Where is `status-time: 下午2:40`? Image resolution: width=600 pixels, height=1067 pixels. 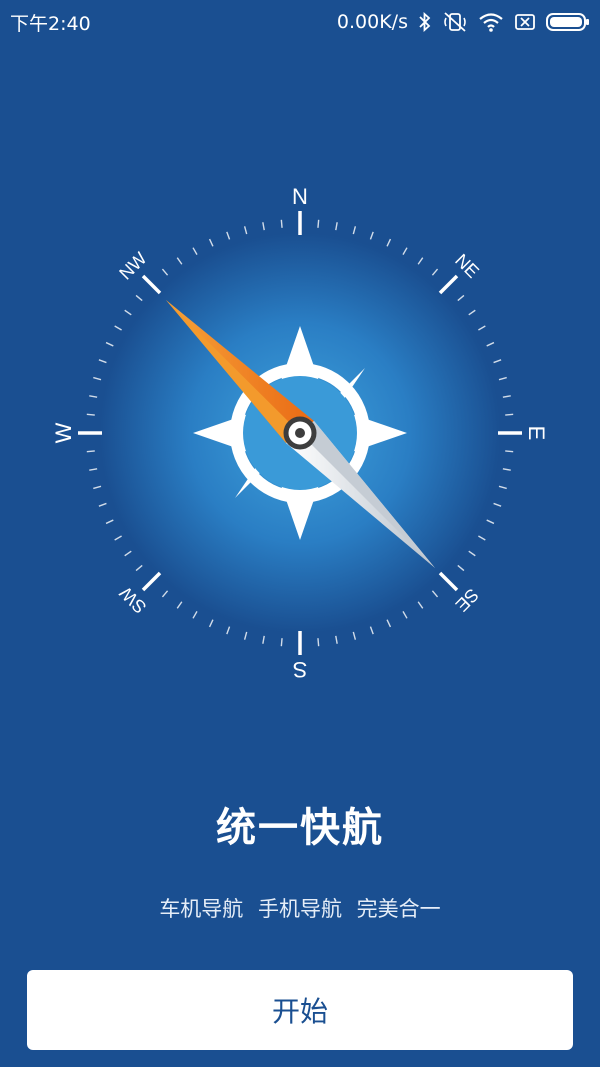 status-time: 下午2:40 is located at coordinates (50, 23).